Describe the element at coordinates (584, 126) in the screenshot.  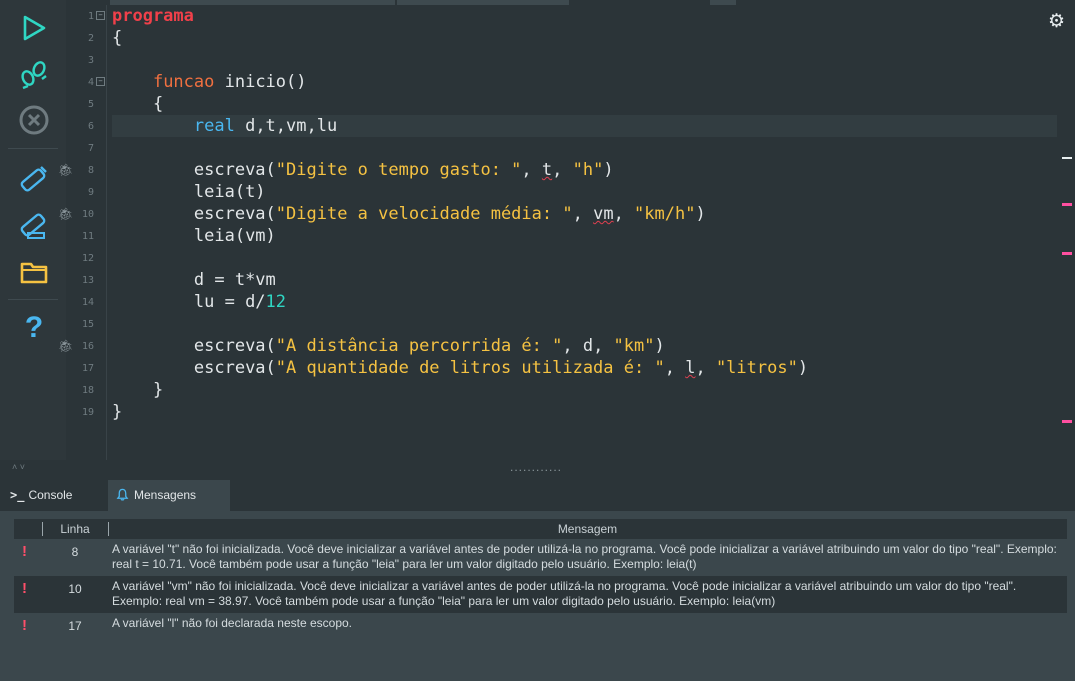
I see `current-code-line: real d,t,vm,lu` at that location.